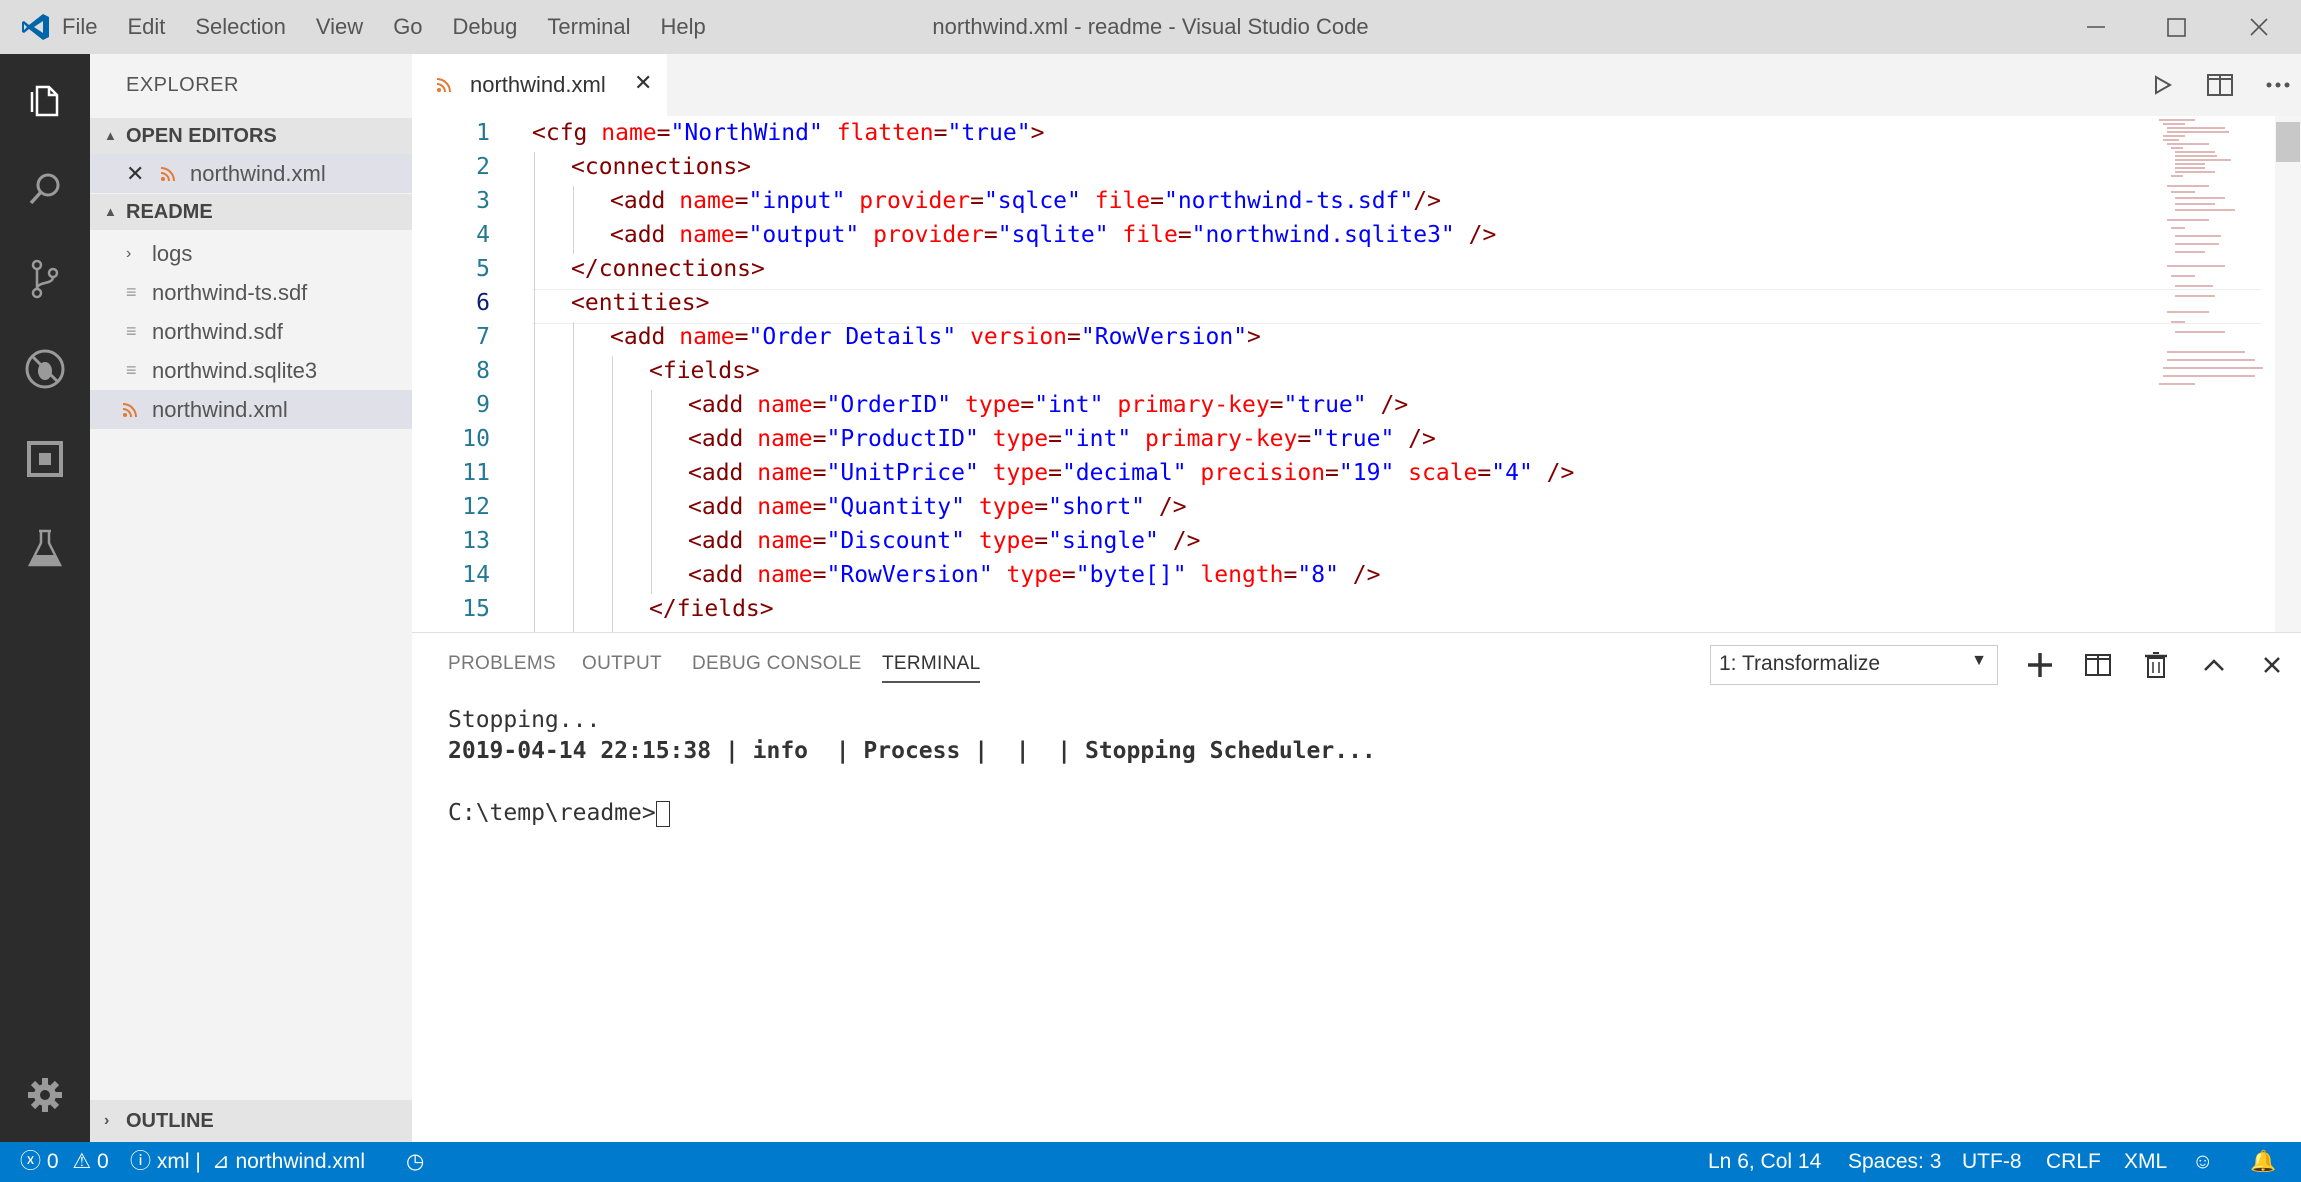 The width and height of the screenshot is (2301, 1182). What do you see at coordinates (251, 173) in the screenshot?
I see `open-editor-item: ✕ northwind.xml` at bounding box center [251, 173].